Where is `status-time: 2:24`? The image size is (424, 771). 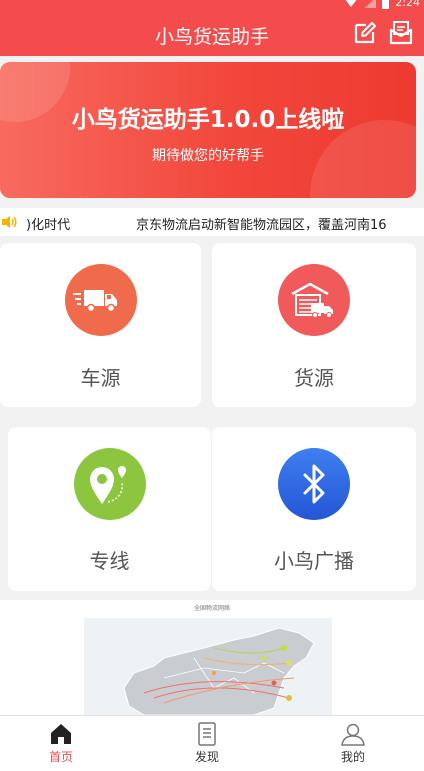 status-time: 2:24 is located at coordinates (407, 4).